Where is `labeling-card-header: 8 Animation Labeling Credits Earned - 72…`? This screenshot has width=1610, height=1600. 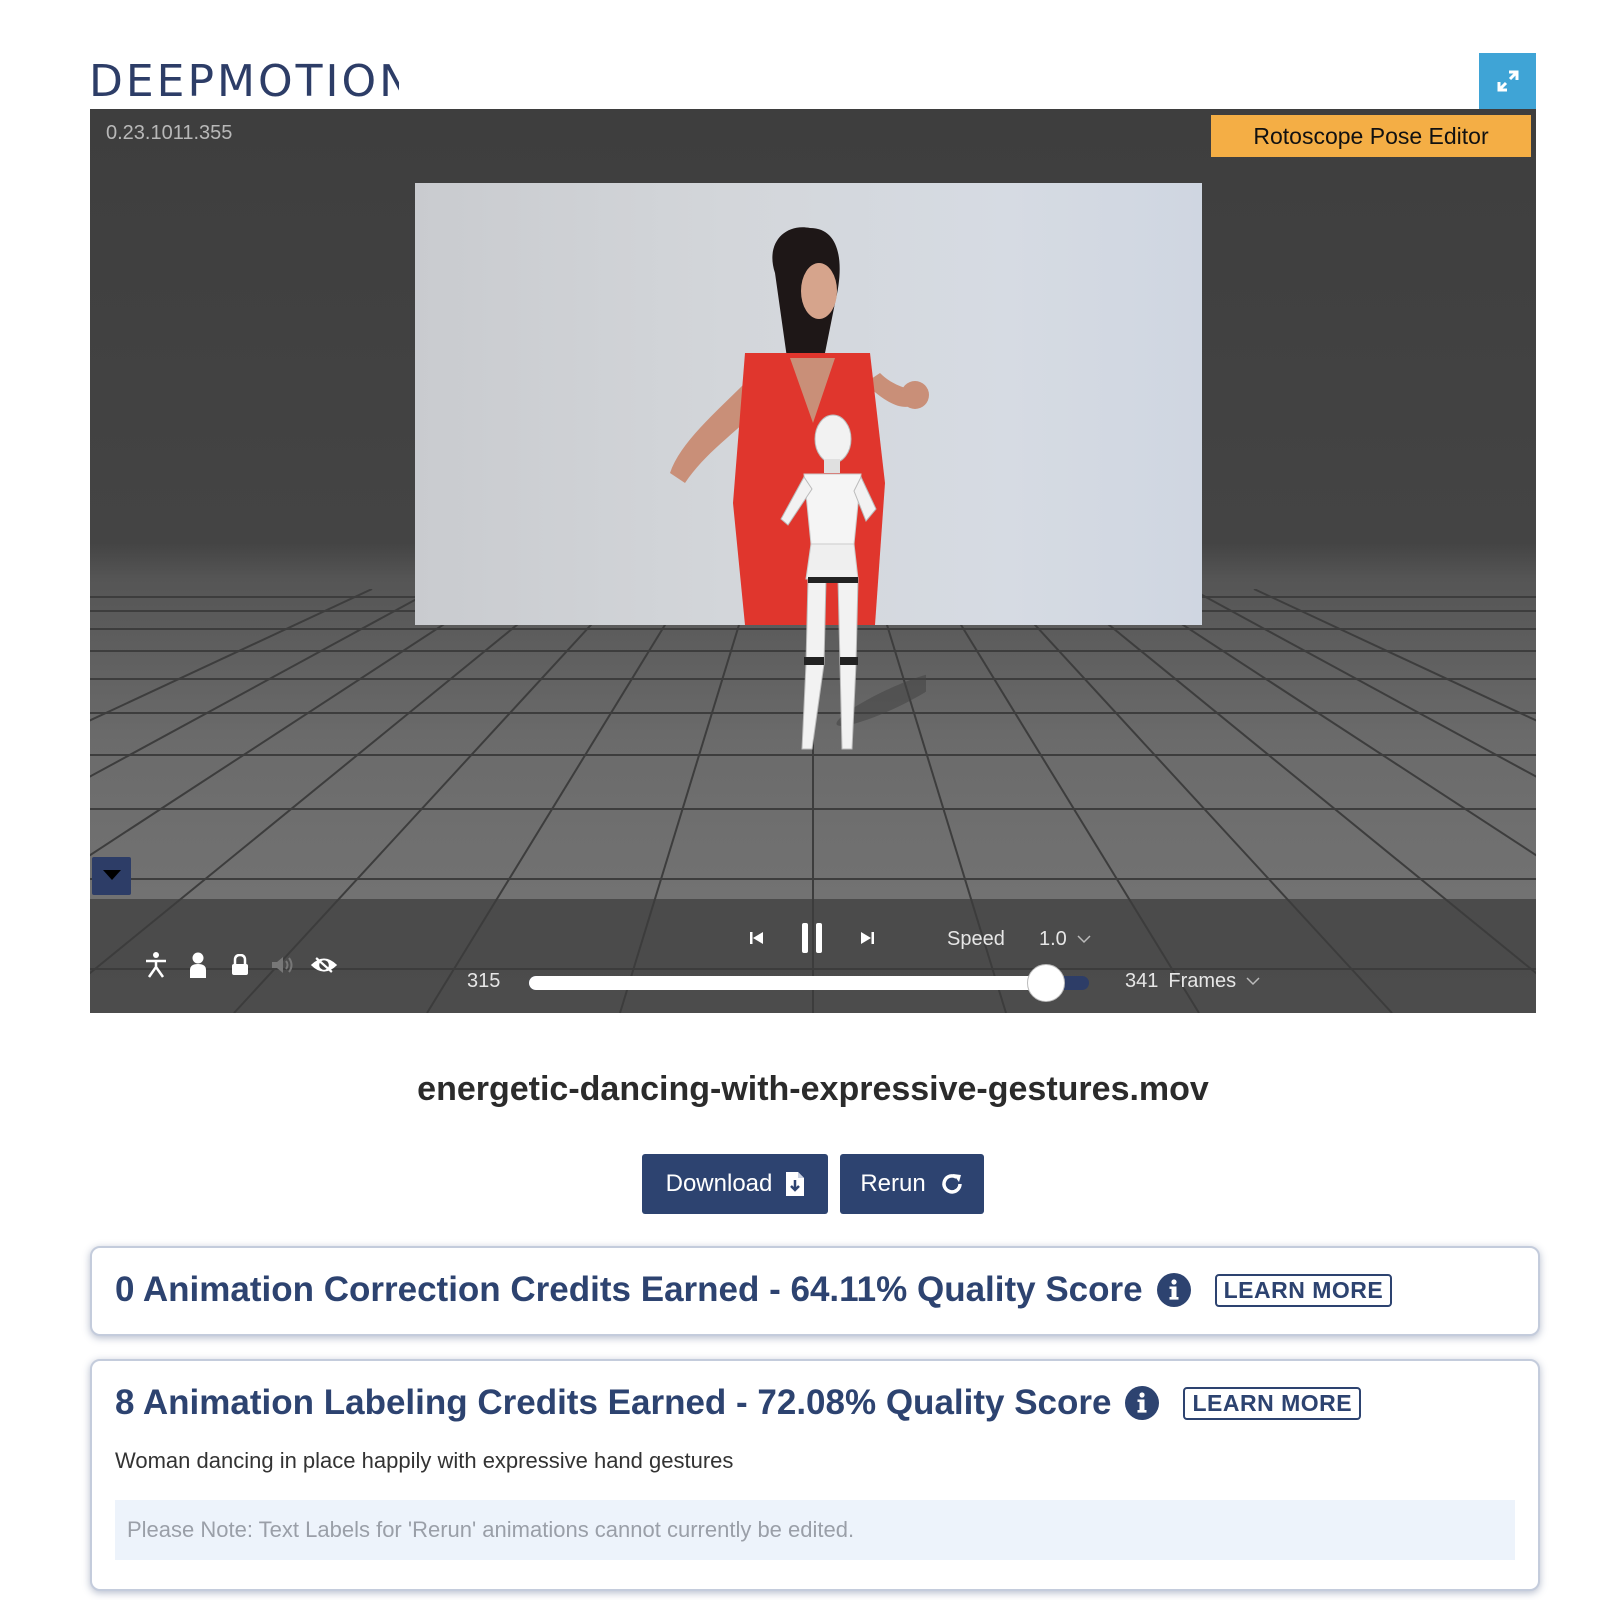 labeling-card-header: 8 Animation Labeling Credits Earned - 72… is located at coordinates (815, 1392).